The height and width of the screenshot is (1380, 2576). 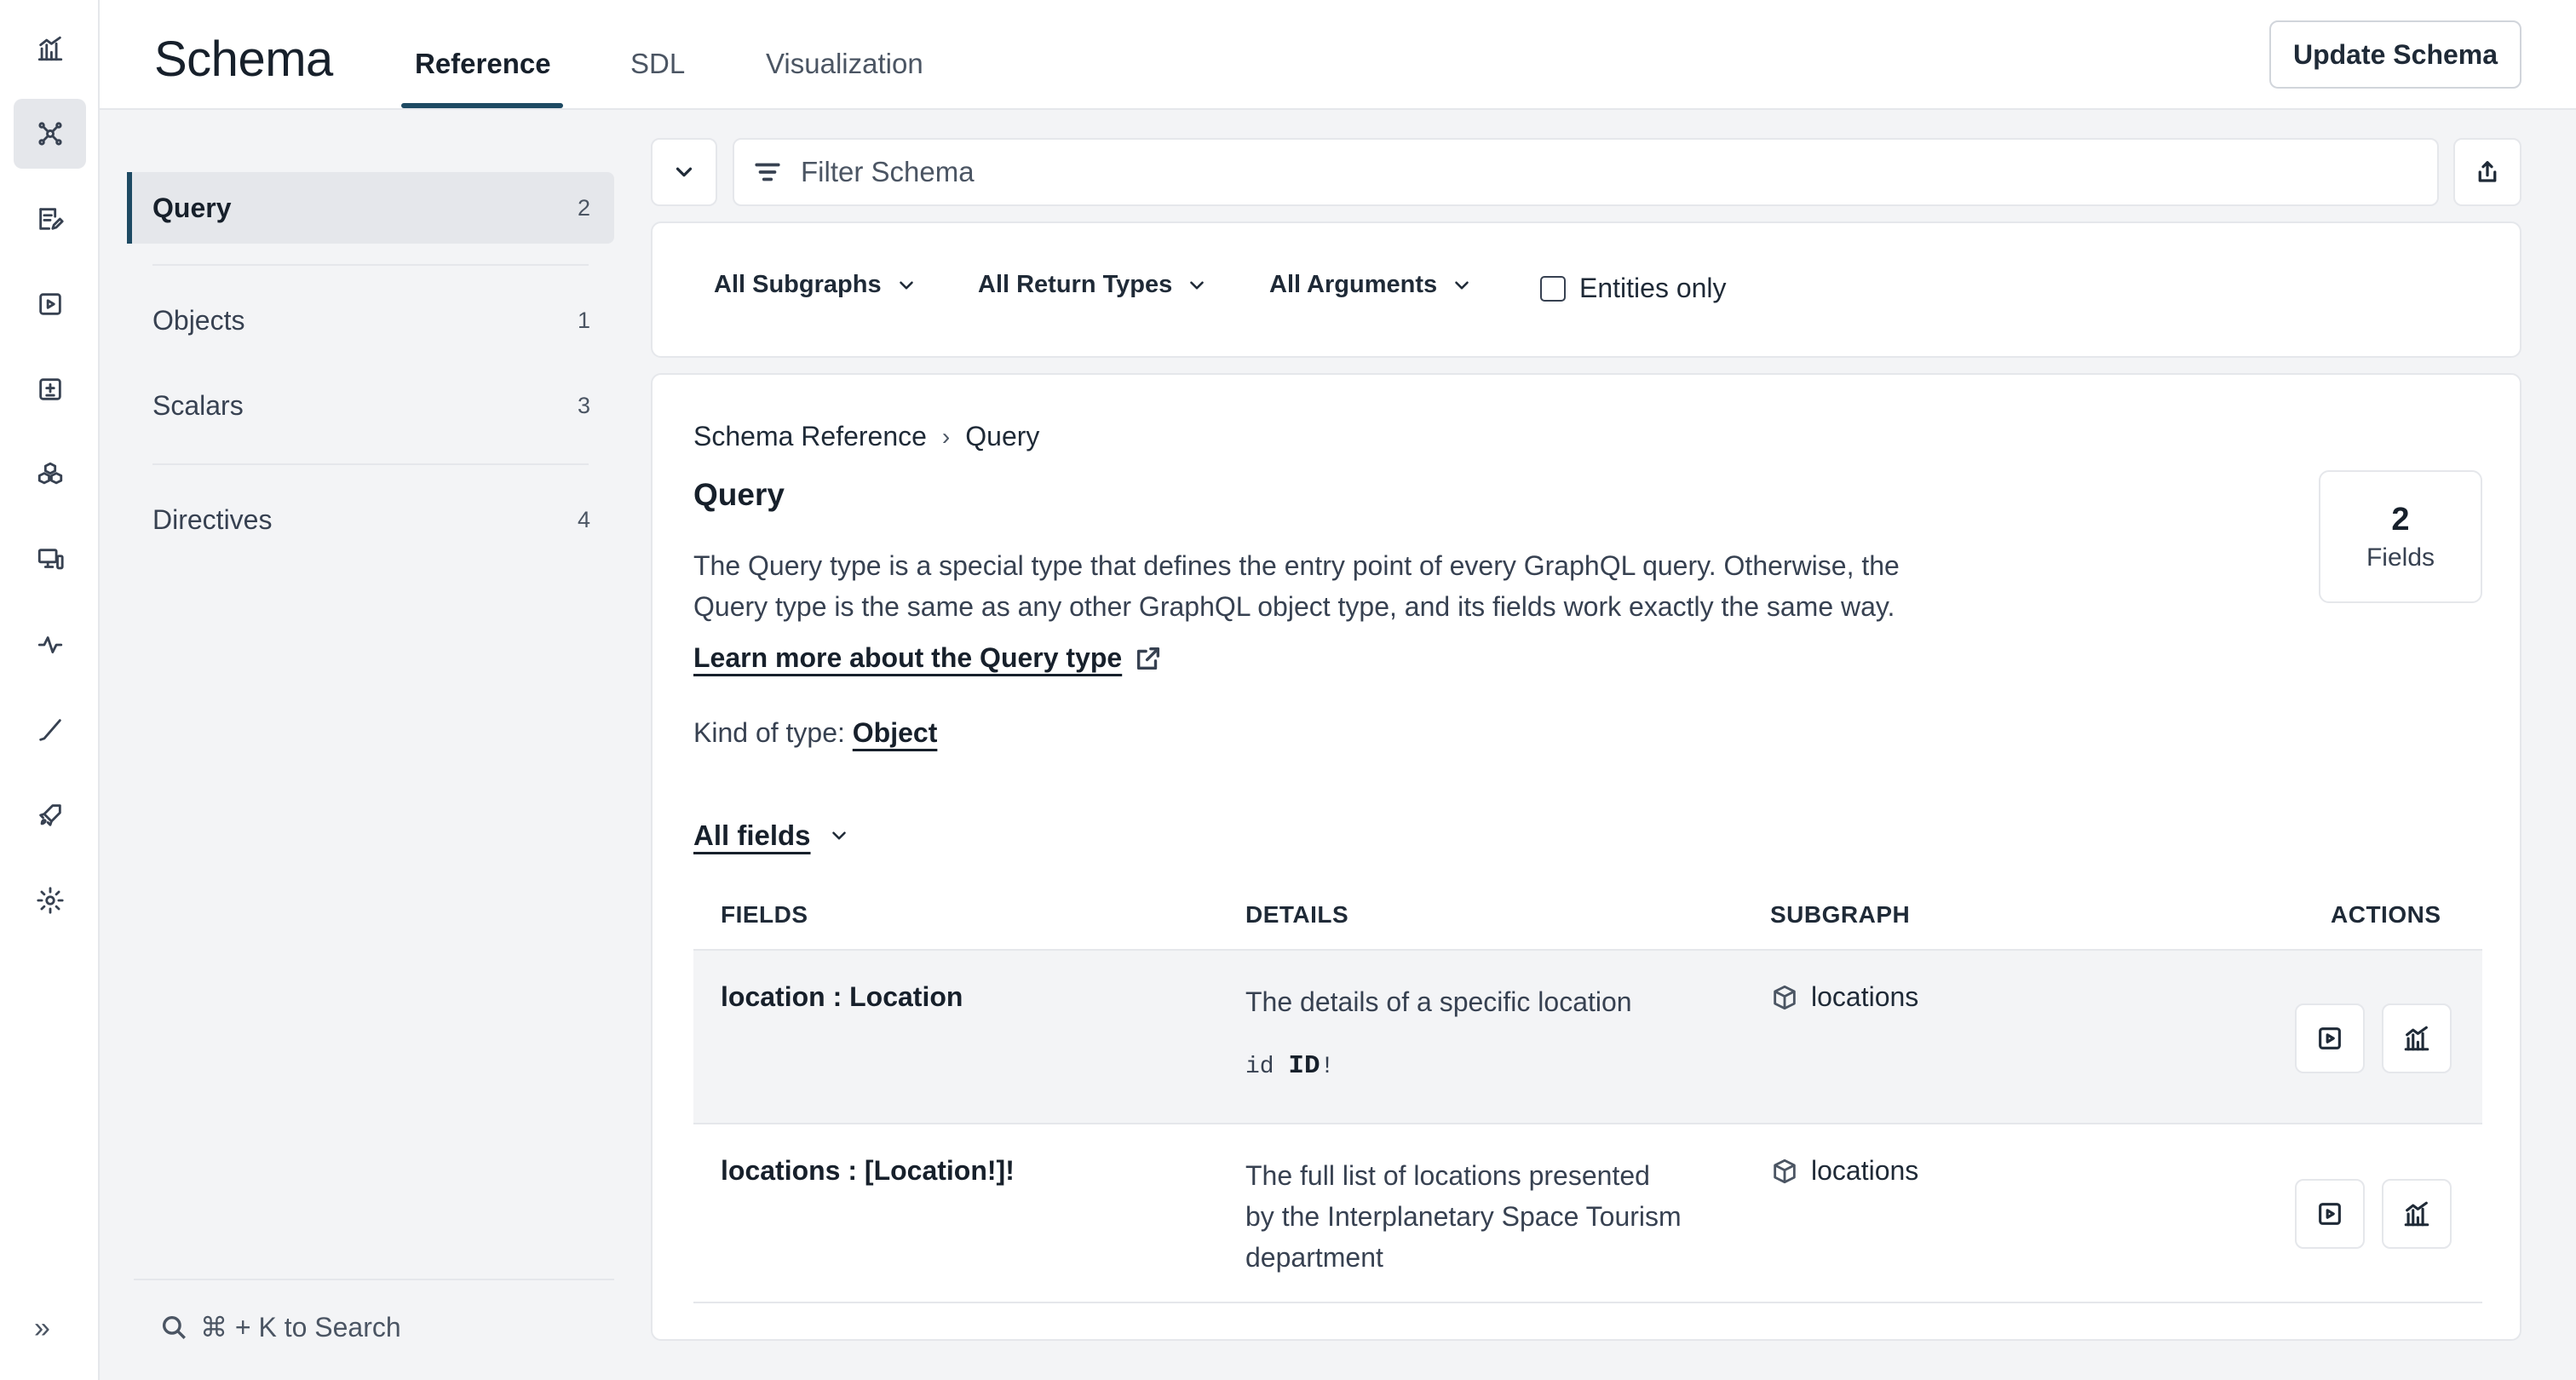 What do you see at coordinates (1785, 997) in the screenshot?
I see `cube-icon` at bounding box center [1785, 997].